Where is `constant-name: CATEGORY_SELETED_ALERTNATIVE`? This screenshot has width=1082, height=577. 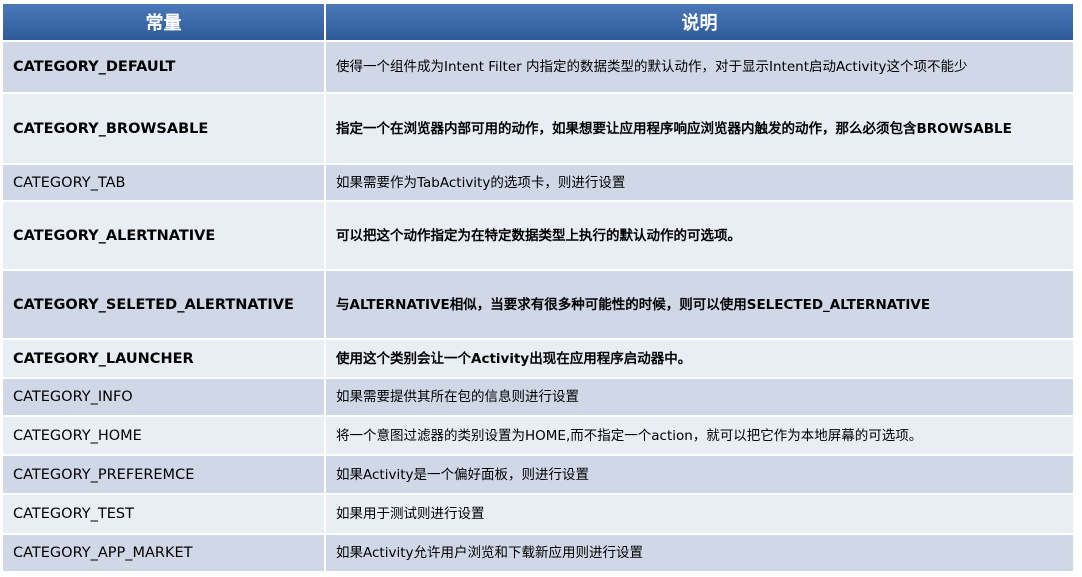
constant-name: CATEGORY_SELETED_ALERTNATIVE is located at coordinates (164, 305).